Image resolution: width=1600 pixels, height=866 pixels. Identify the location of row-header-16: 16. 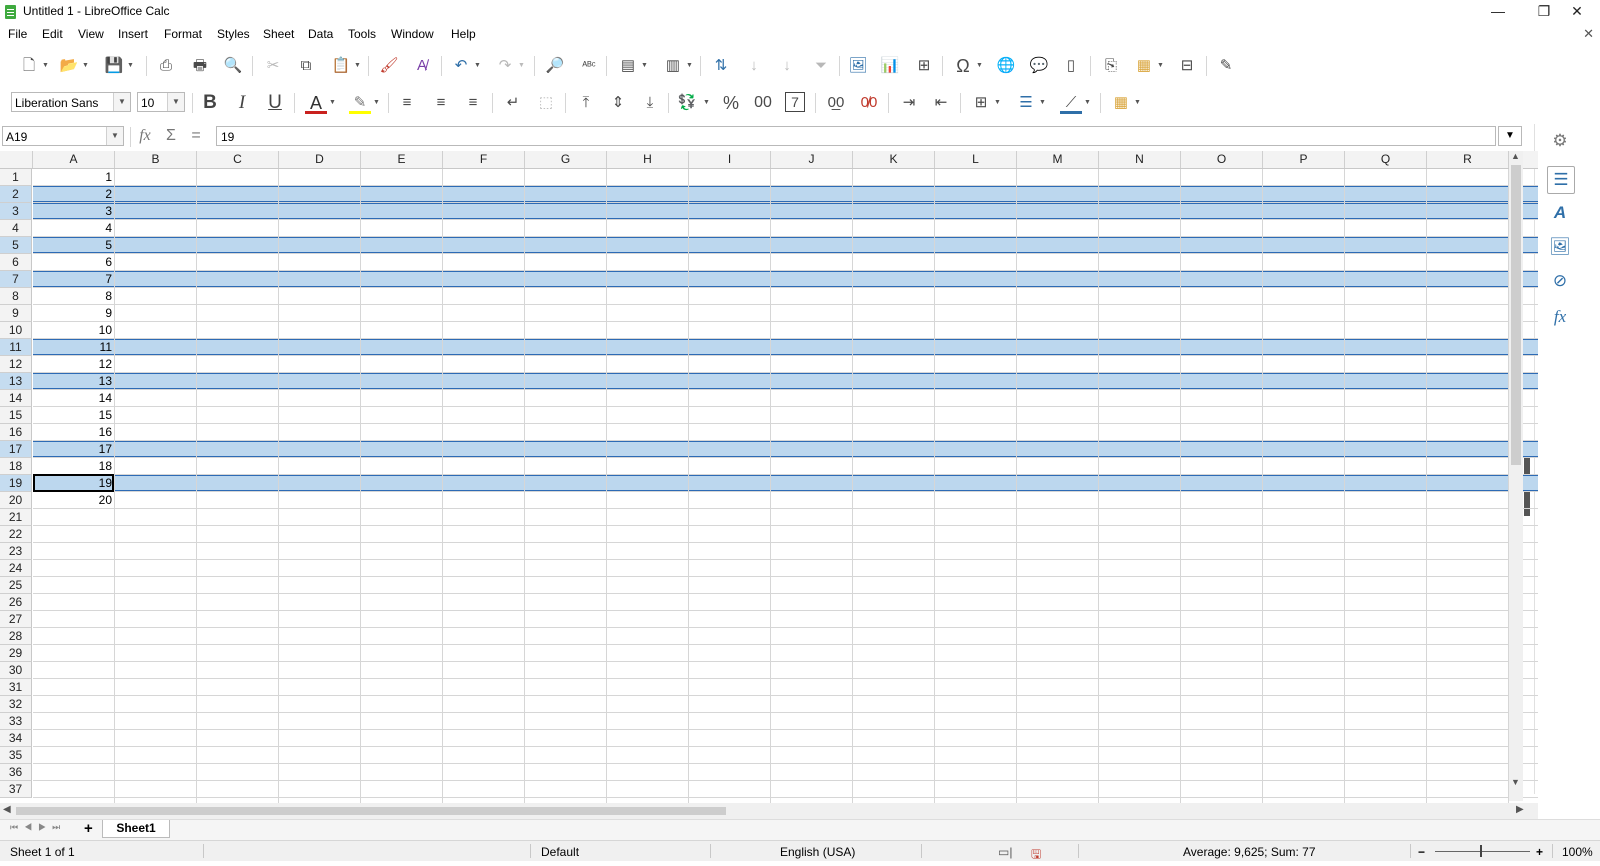
(16, 432).